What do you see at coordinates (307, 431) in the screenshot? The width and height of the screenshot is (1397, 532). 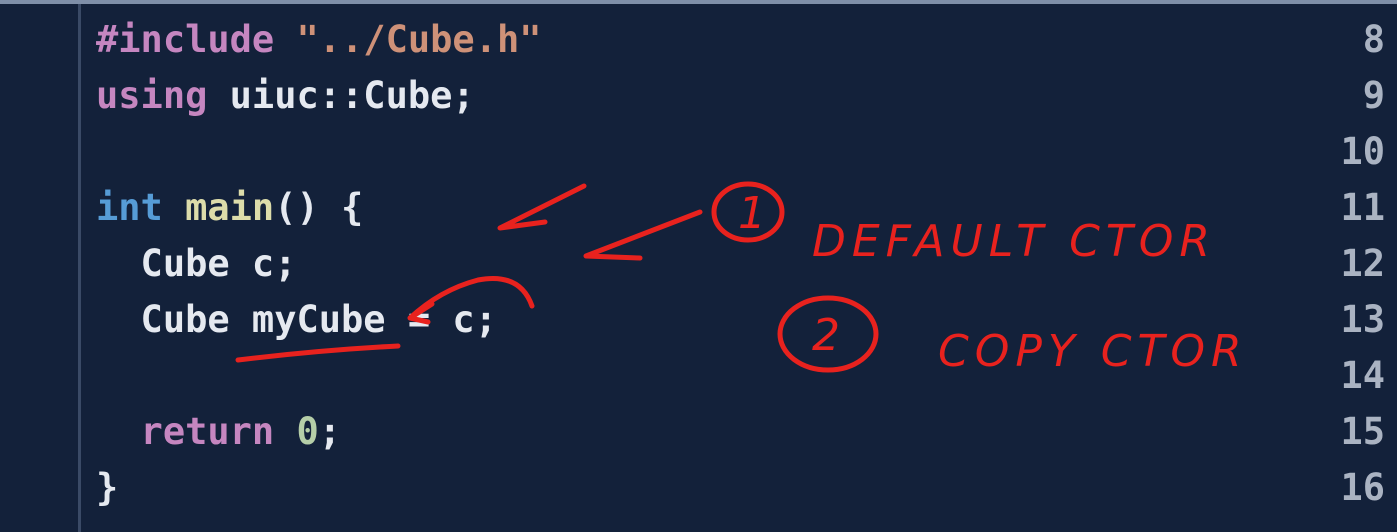 I see `code-token: 0` at bounding box center [307, 431].